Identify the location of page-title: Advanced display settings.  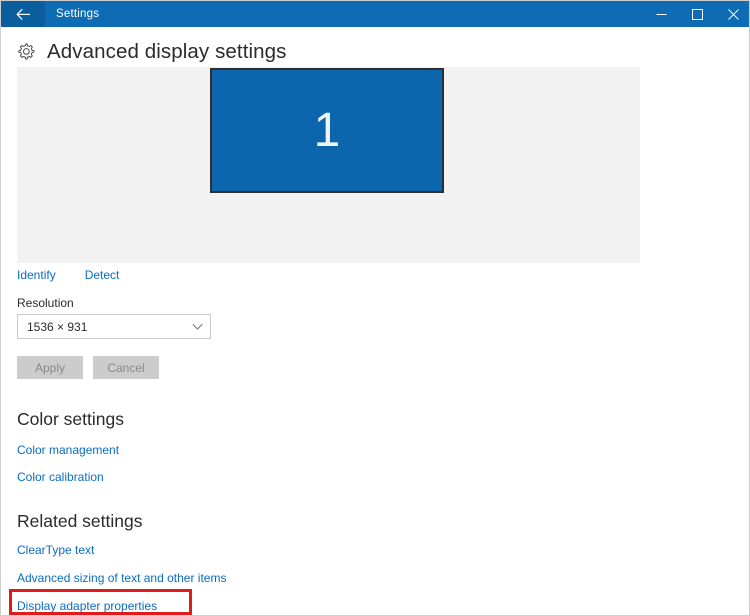
(167, 51).